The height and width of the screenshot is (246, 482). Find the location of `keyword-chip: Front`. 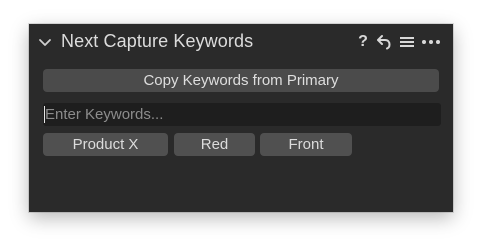

keyword-chip: Front is located at coordinates (306, 144).